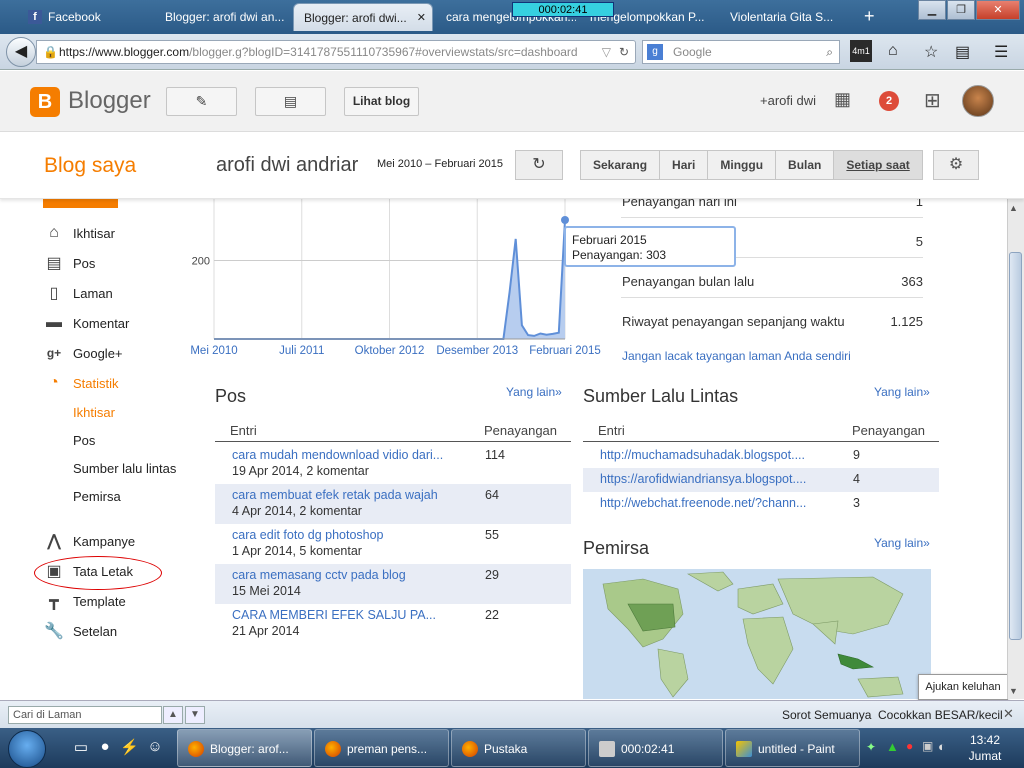 This screenshot has width=1024, height=768. What do you see at coordinates (343, 535) in the screenshot?
I see `post-title-link: cara edit foto dg photoshop` at bounding box center [343, 535].